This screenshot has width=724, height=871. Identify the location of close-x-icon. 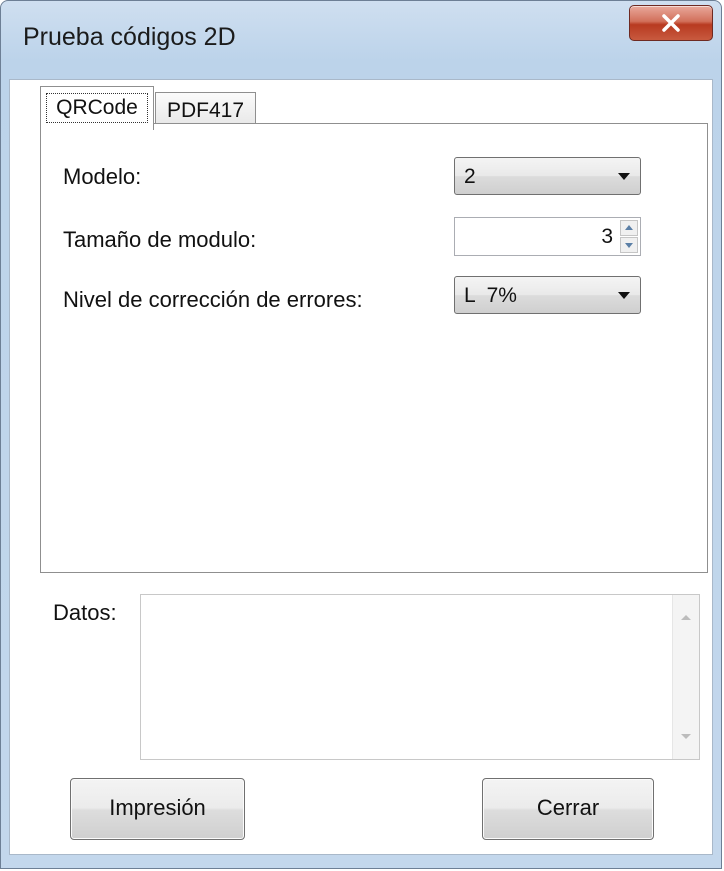
(671, 23).